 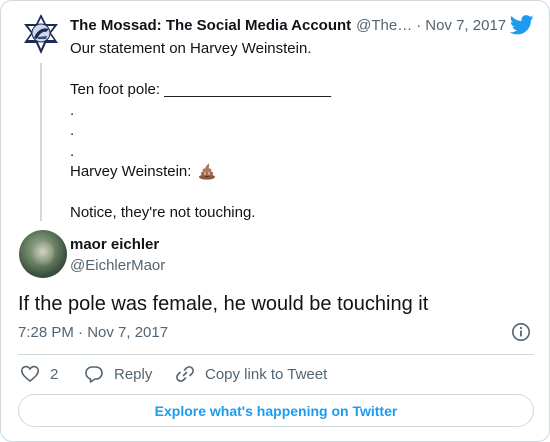 I want to click on info-icon, so click(x=521, y=332).